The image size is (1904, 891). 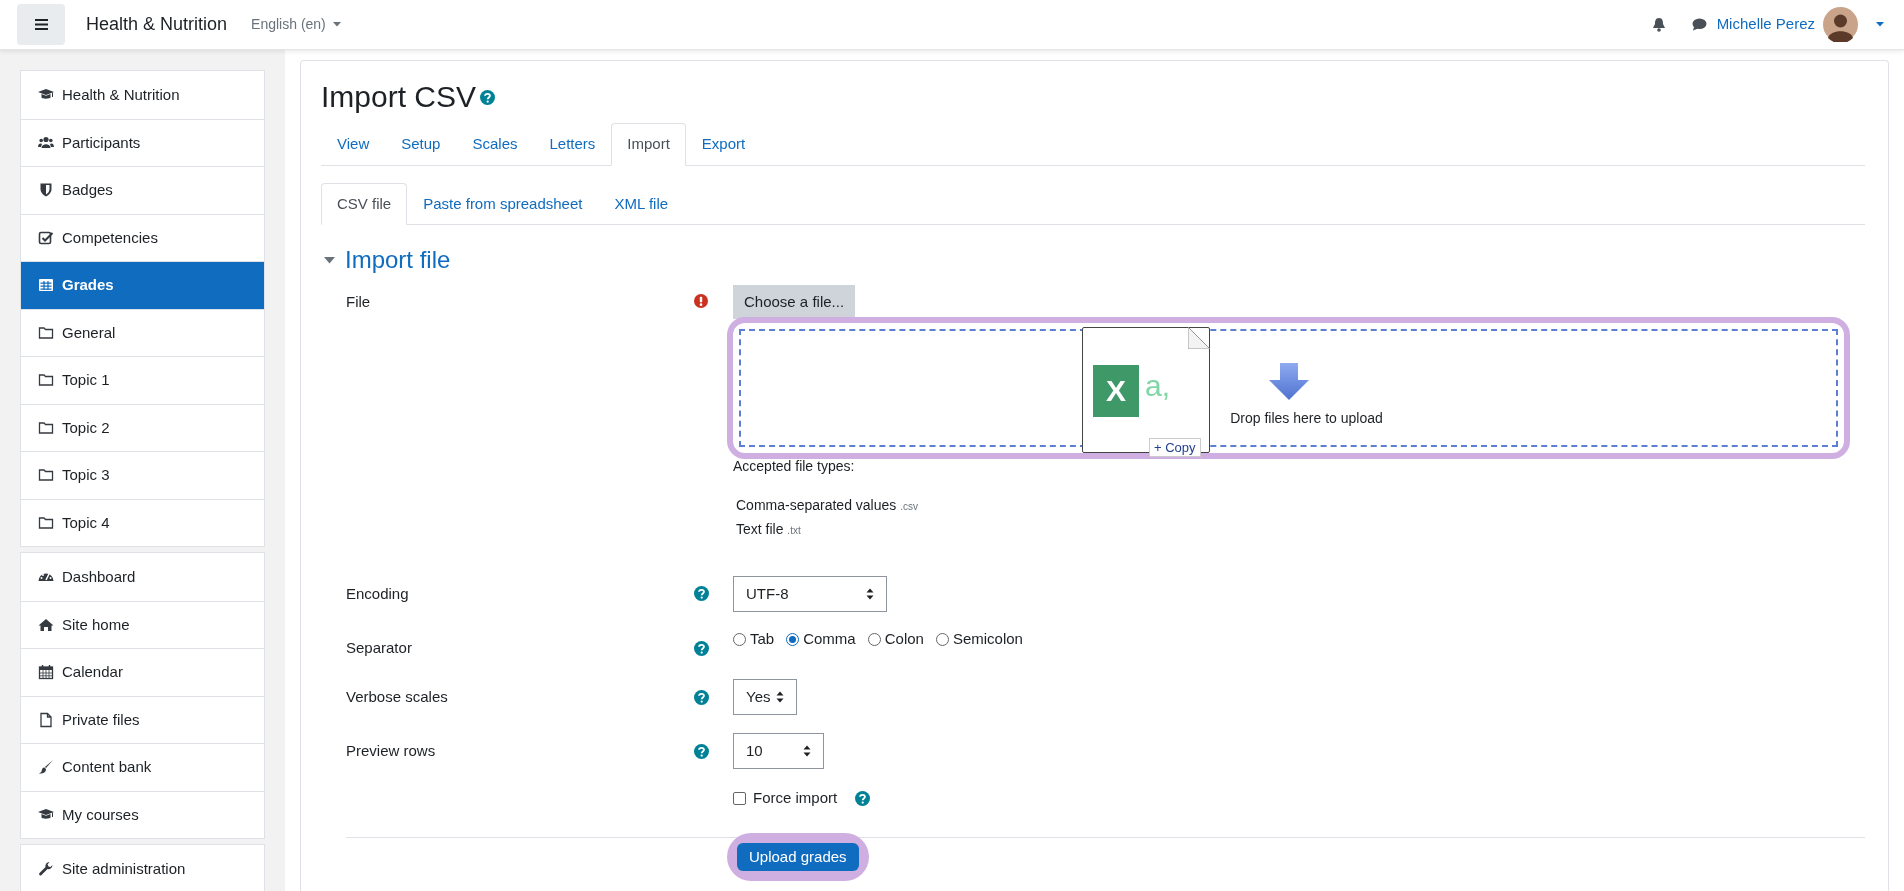 I want to click on file-type: Comma-separated values .csv, so click(x=827, y=505).